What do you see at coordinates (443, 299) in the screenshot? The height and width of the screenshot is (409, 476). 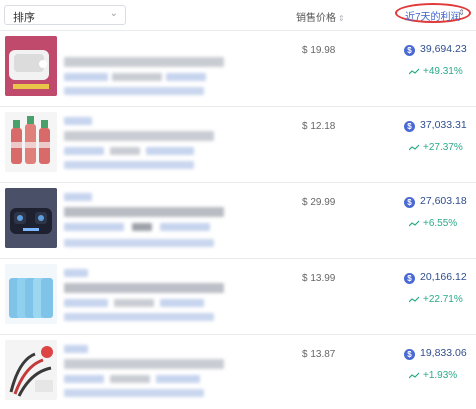 I see `growth-value: +22.71%` at bounding box center [443, 299].